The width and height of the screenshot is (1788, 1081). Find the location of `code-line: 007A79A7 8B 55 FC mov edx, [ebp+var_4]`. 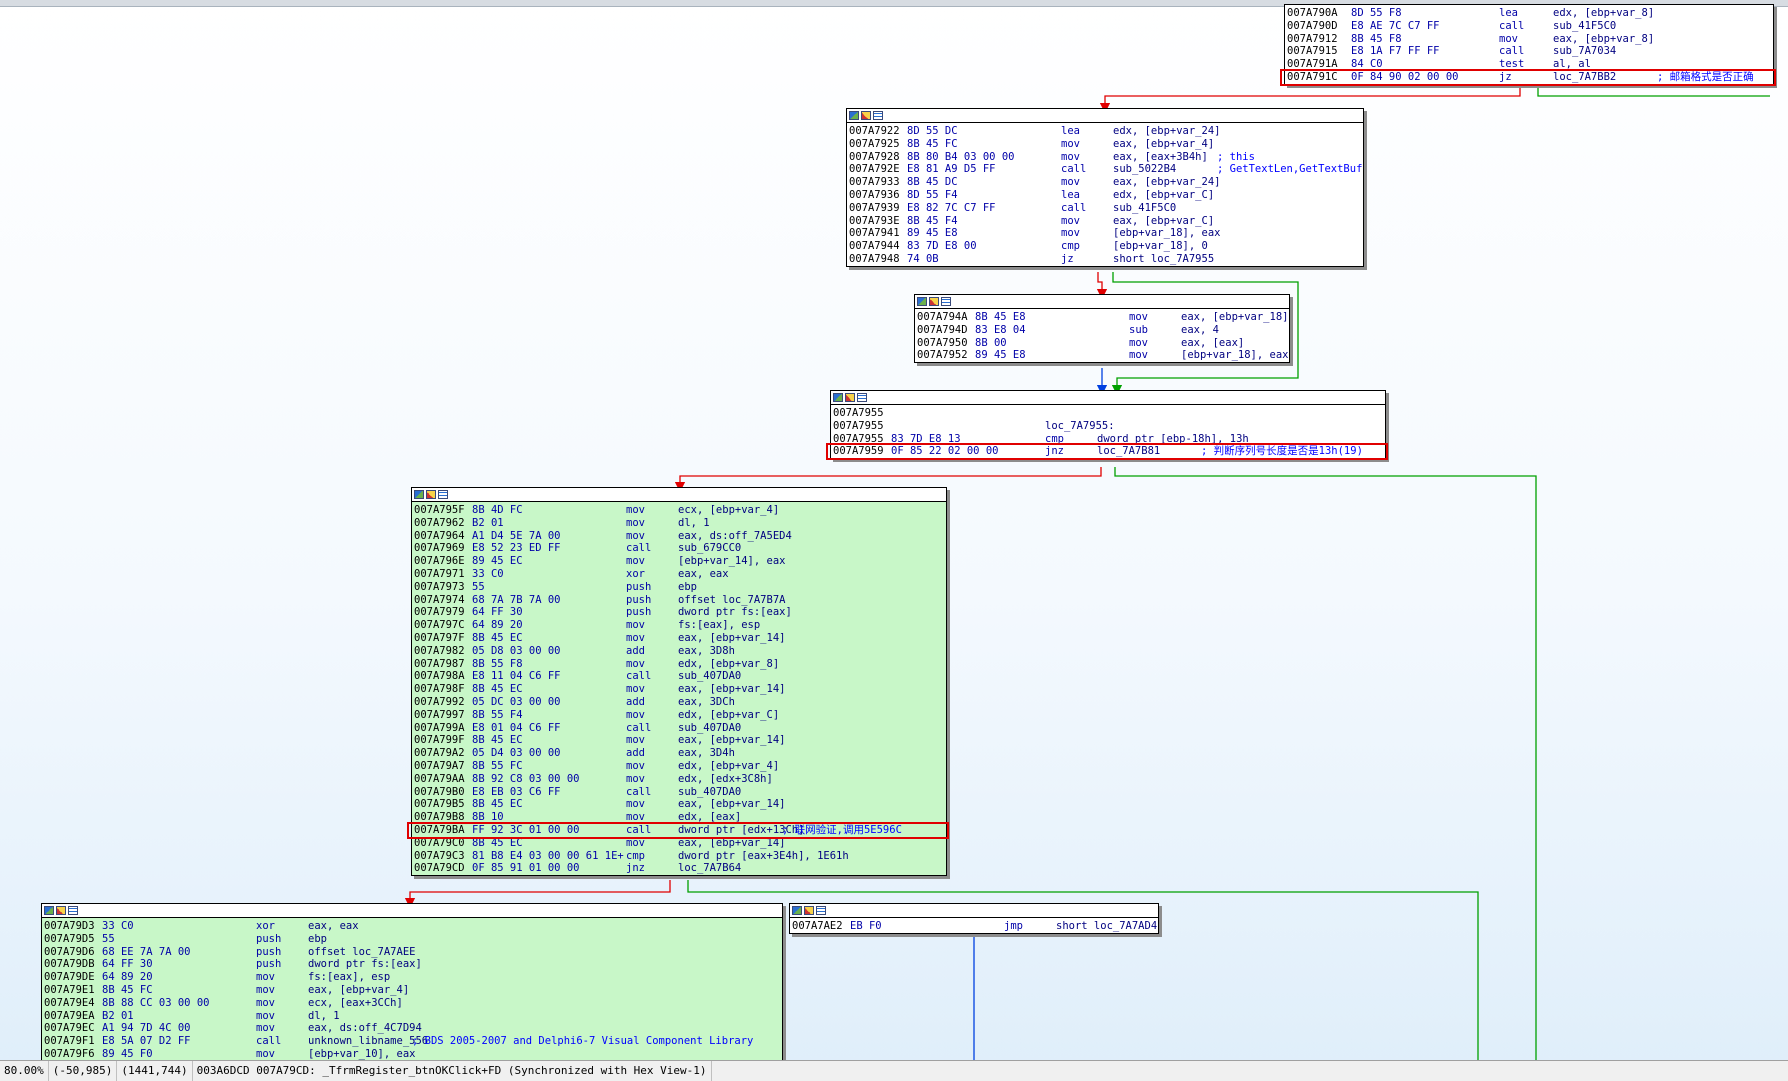

code-line: 007A79A7 8B 55 FC mov edx, [ebp+var_4] is located at coordinates (679, 766).